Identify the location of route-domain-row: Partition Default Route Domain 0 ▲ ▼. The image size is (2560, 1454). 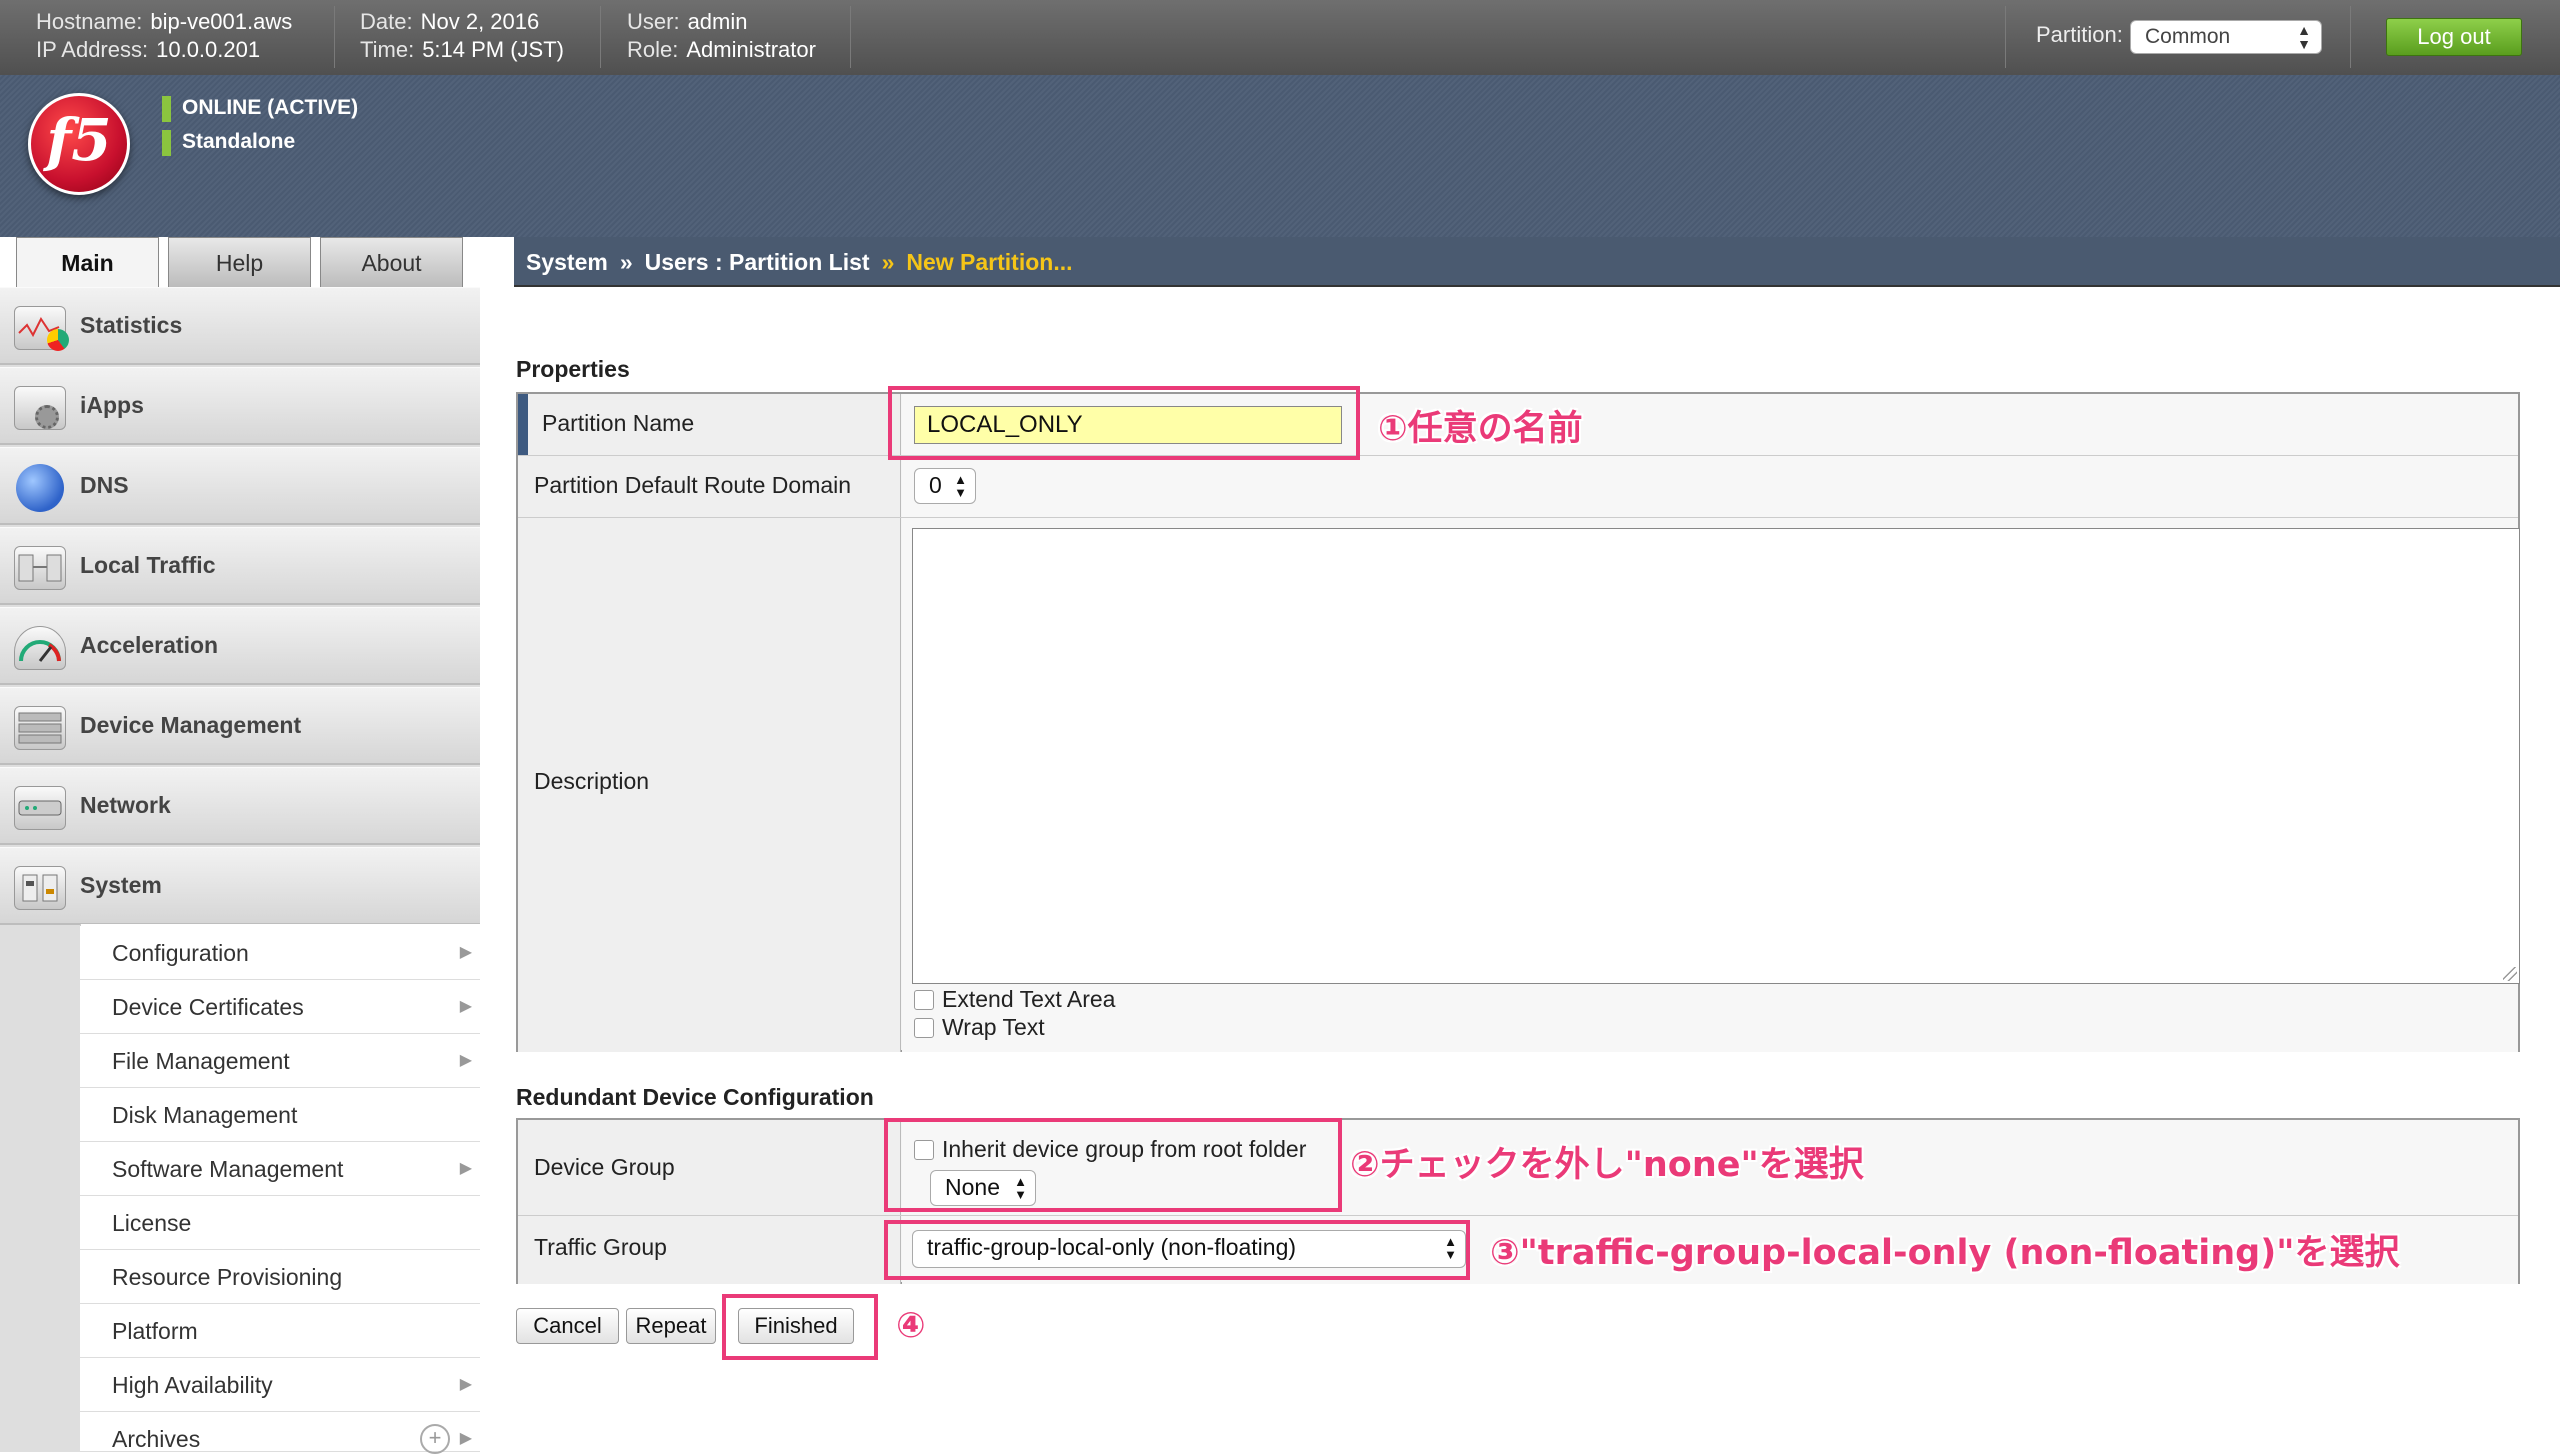
(1518, 487).